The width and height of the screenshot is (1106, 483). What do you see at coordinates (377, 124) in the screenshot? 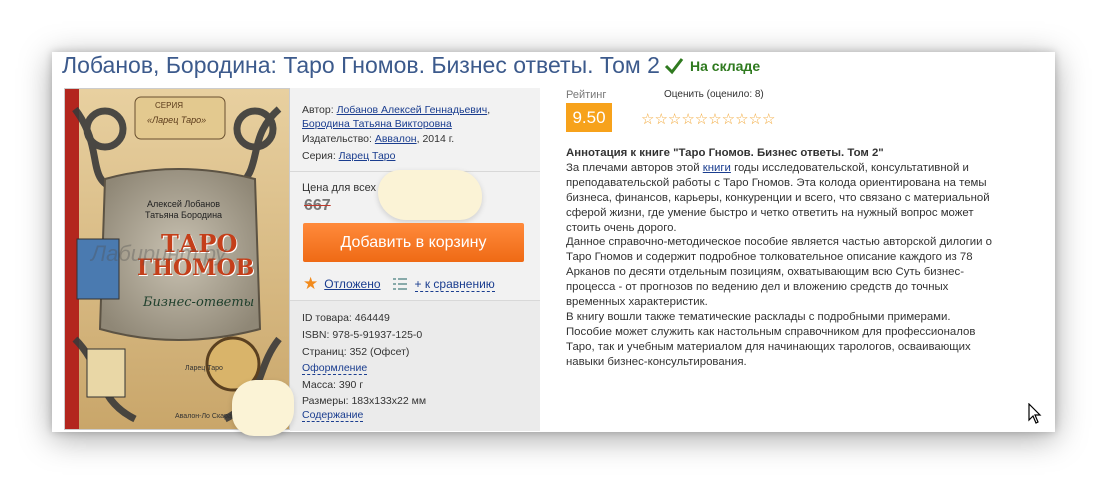
I see `author-link-borodina: Бородина Татьяна Викторовна` at bounding box center [377, 124].